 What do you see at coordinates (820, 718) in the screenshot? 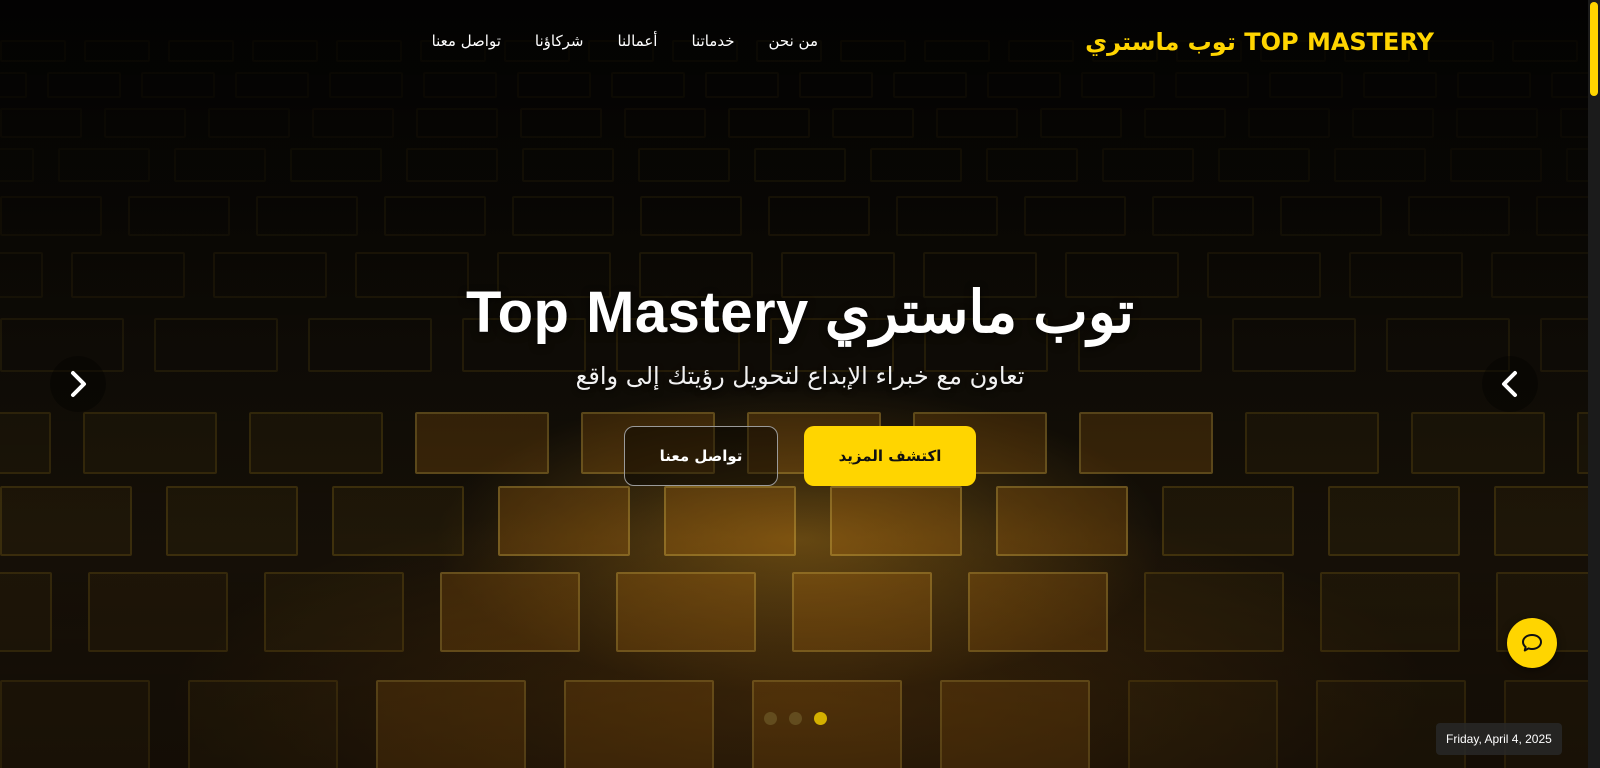
I see `carousel-dot-active` at bounding box center [820, 718].